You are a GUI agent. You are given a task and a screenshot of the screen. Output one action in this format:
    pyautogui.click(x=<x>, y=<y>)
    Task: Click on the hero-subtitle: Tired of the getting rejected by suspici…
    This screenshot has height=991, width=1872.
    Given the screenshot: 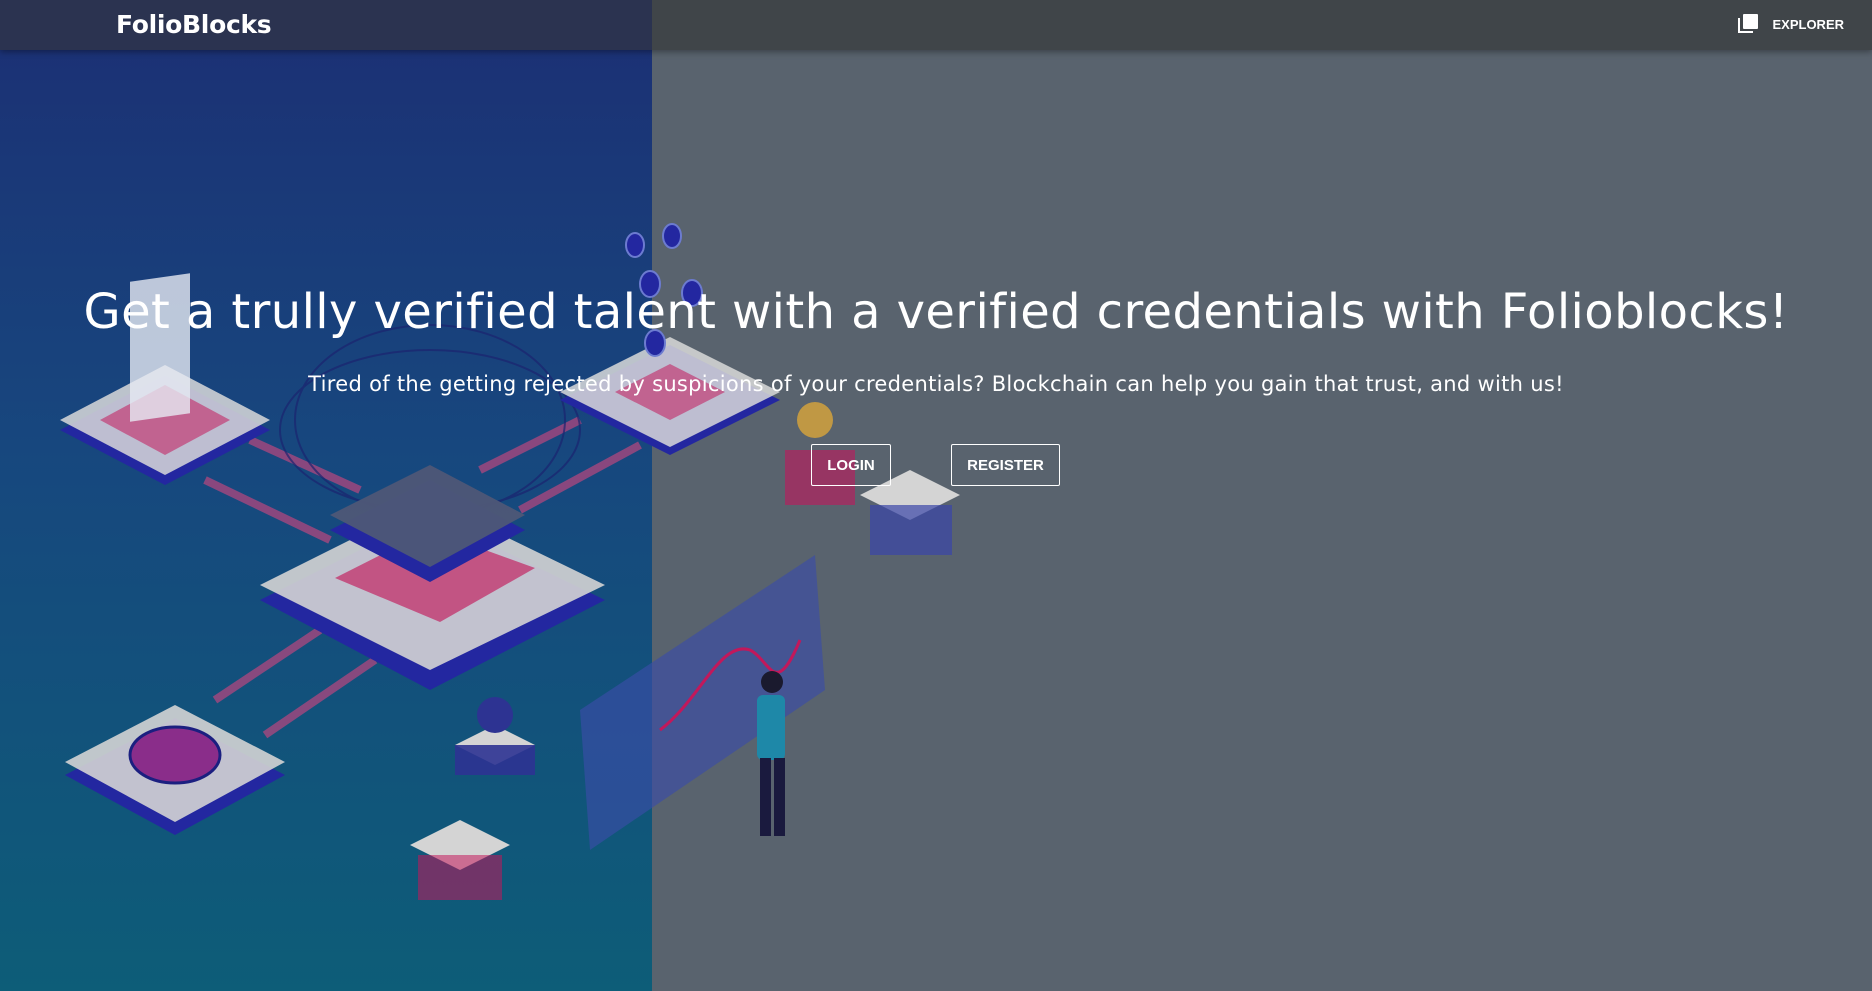 What is the action you would take?
    pyautogui.click(x=936, y=384)
    